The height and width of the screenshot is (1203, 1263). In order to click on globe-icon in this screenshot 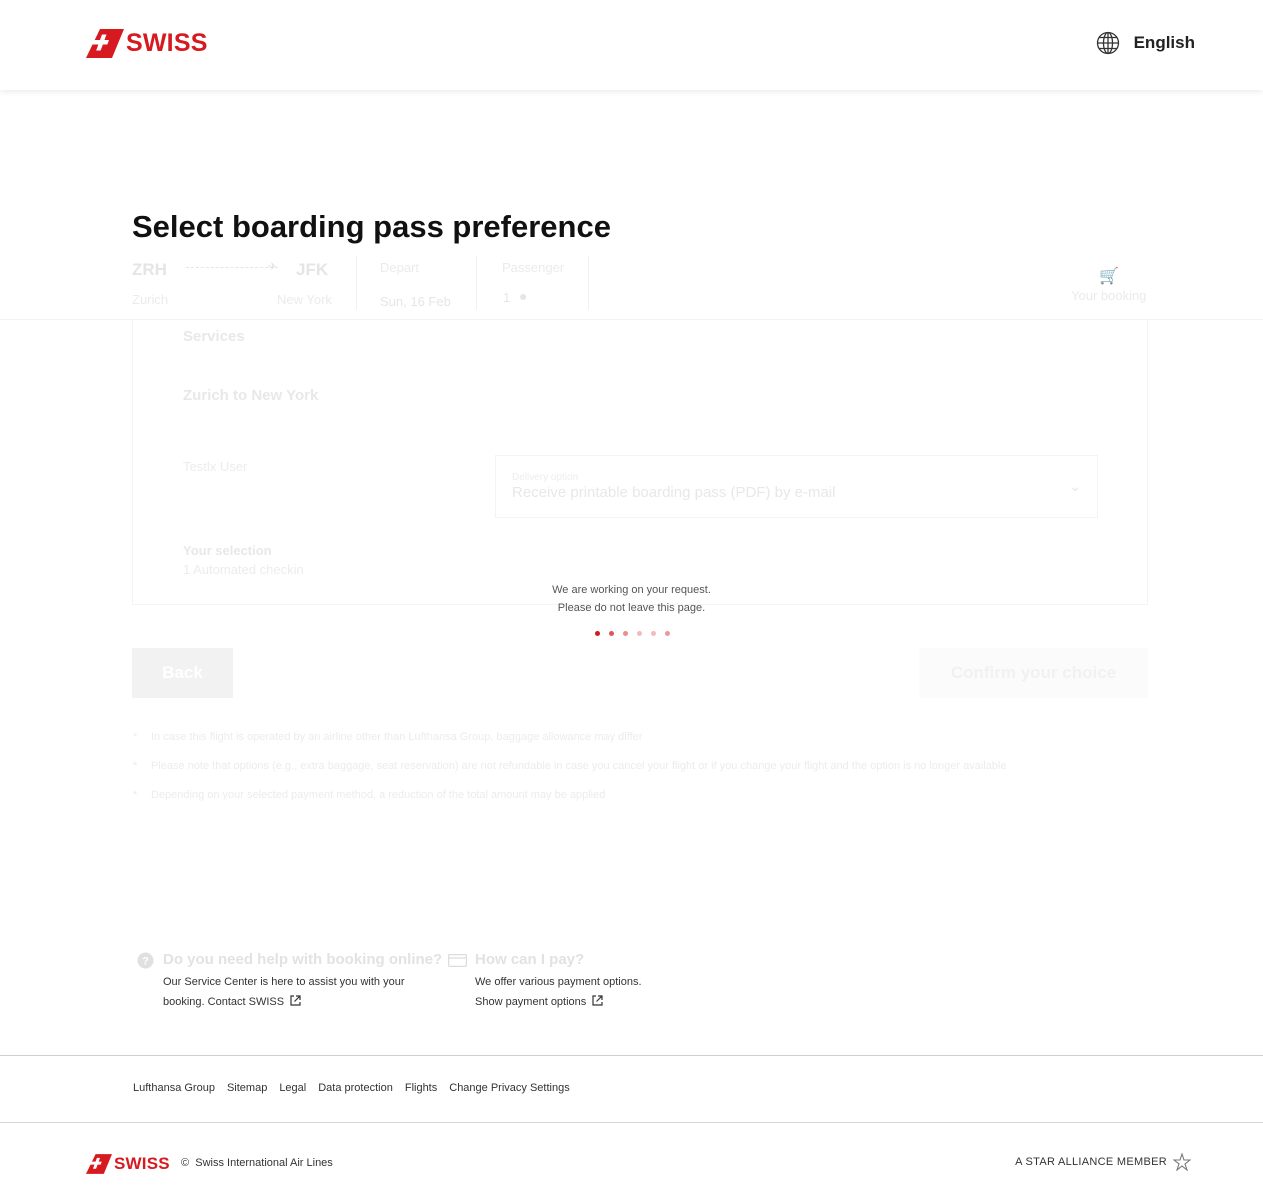, I will do `click(1107, 43)`.